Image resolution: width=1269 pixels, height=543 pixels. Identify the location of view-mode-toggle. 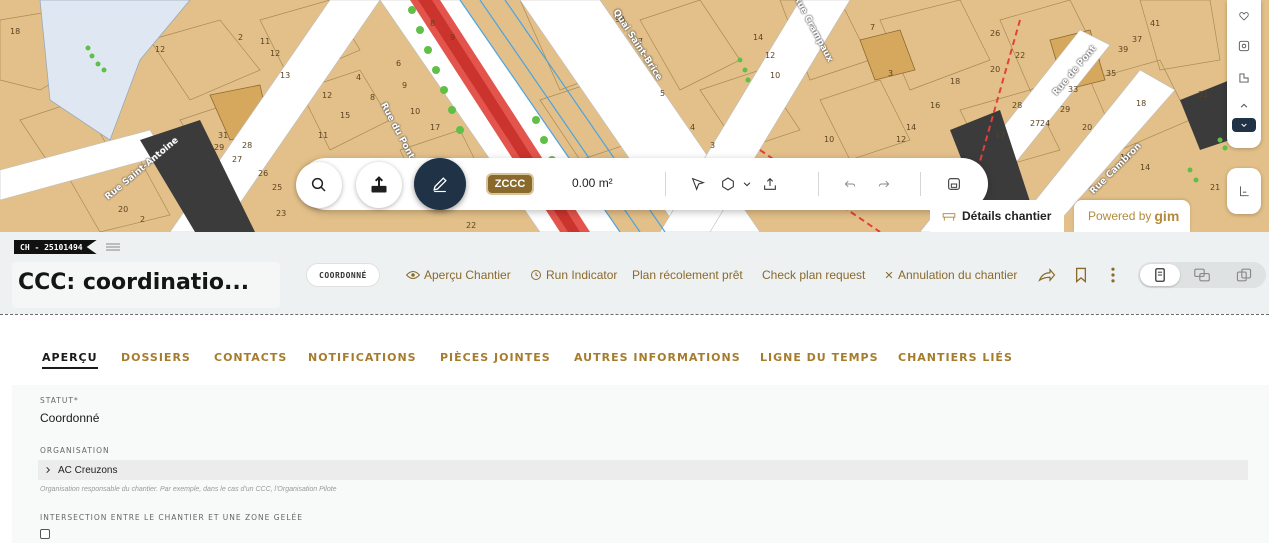
(1202, 275).